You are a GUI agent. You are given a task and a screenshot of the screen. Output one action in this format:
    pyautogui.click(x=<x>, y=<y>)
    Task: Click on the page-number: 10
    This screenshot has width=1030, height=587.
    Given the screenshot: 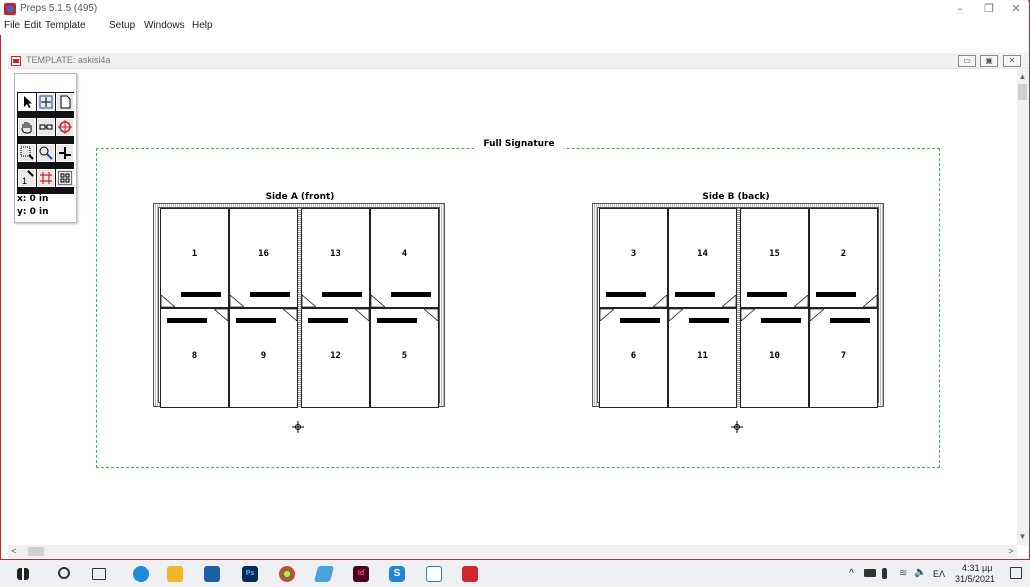 What is the action you would take?
    pyautogui.click(x=774, y=356)
    